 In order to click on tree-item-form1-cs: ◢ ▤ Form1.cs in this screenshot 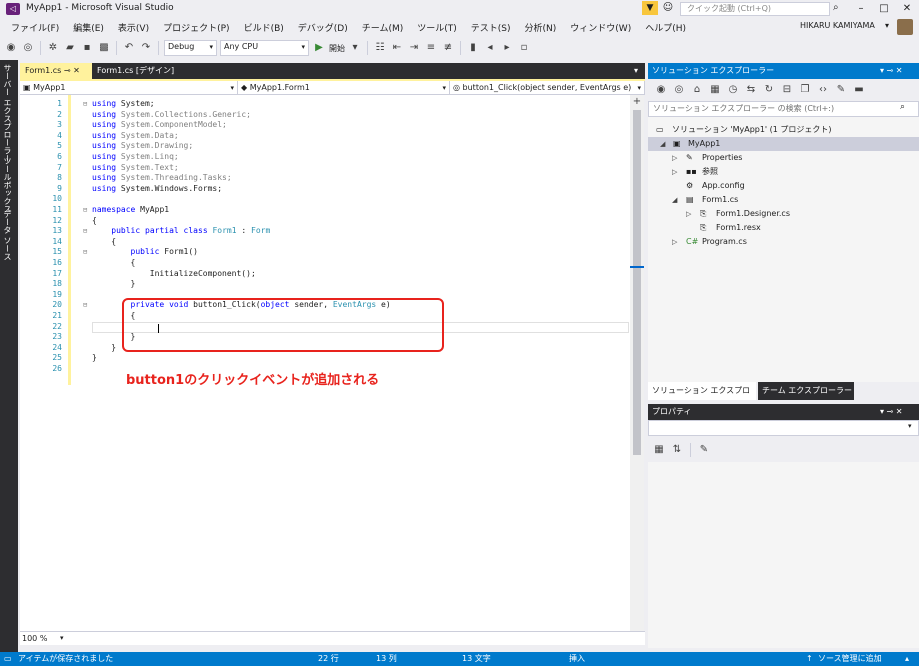, I will do `click(783, 200)`.